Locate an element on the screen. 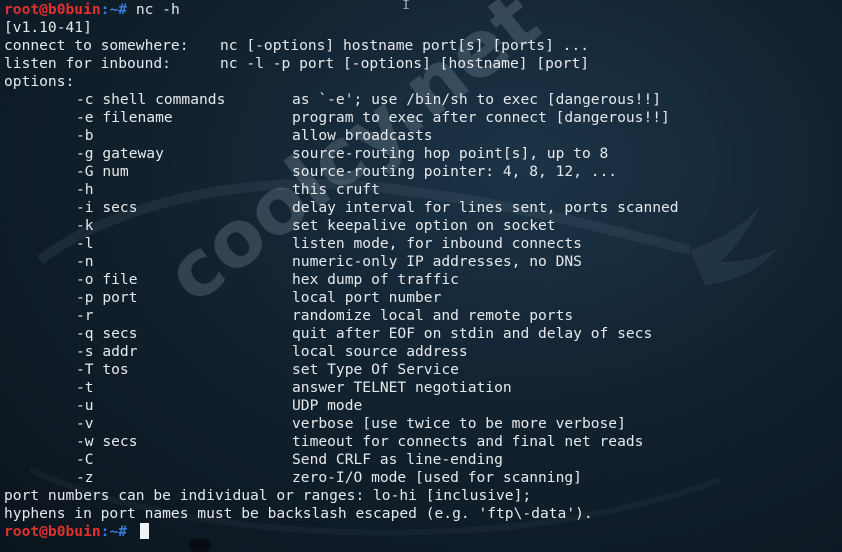 The width and height of the screenshot is (842, 552). usage-label: listen for inbound: is located at coordinates (87, 63).